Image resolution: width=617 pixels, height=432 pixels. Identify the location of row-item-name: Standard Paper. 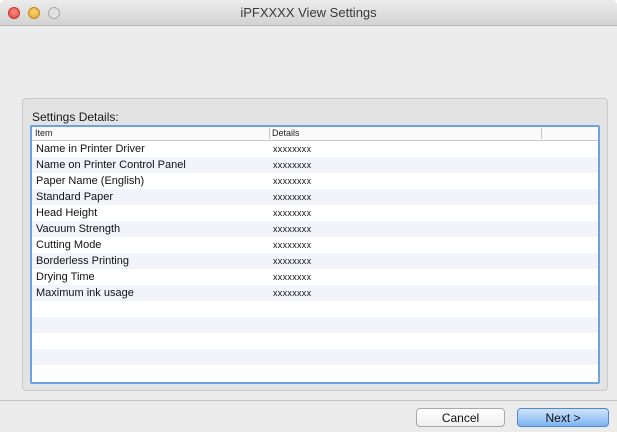
(75, 197).